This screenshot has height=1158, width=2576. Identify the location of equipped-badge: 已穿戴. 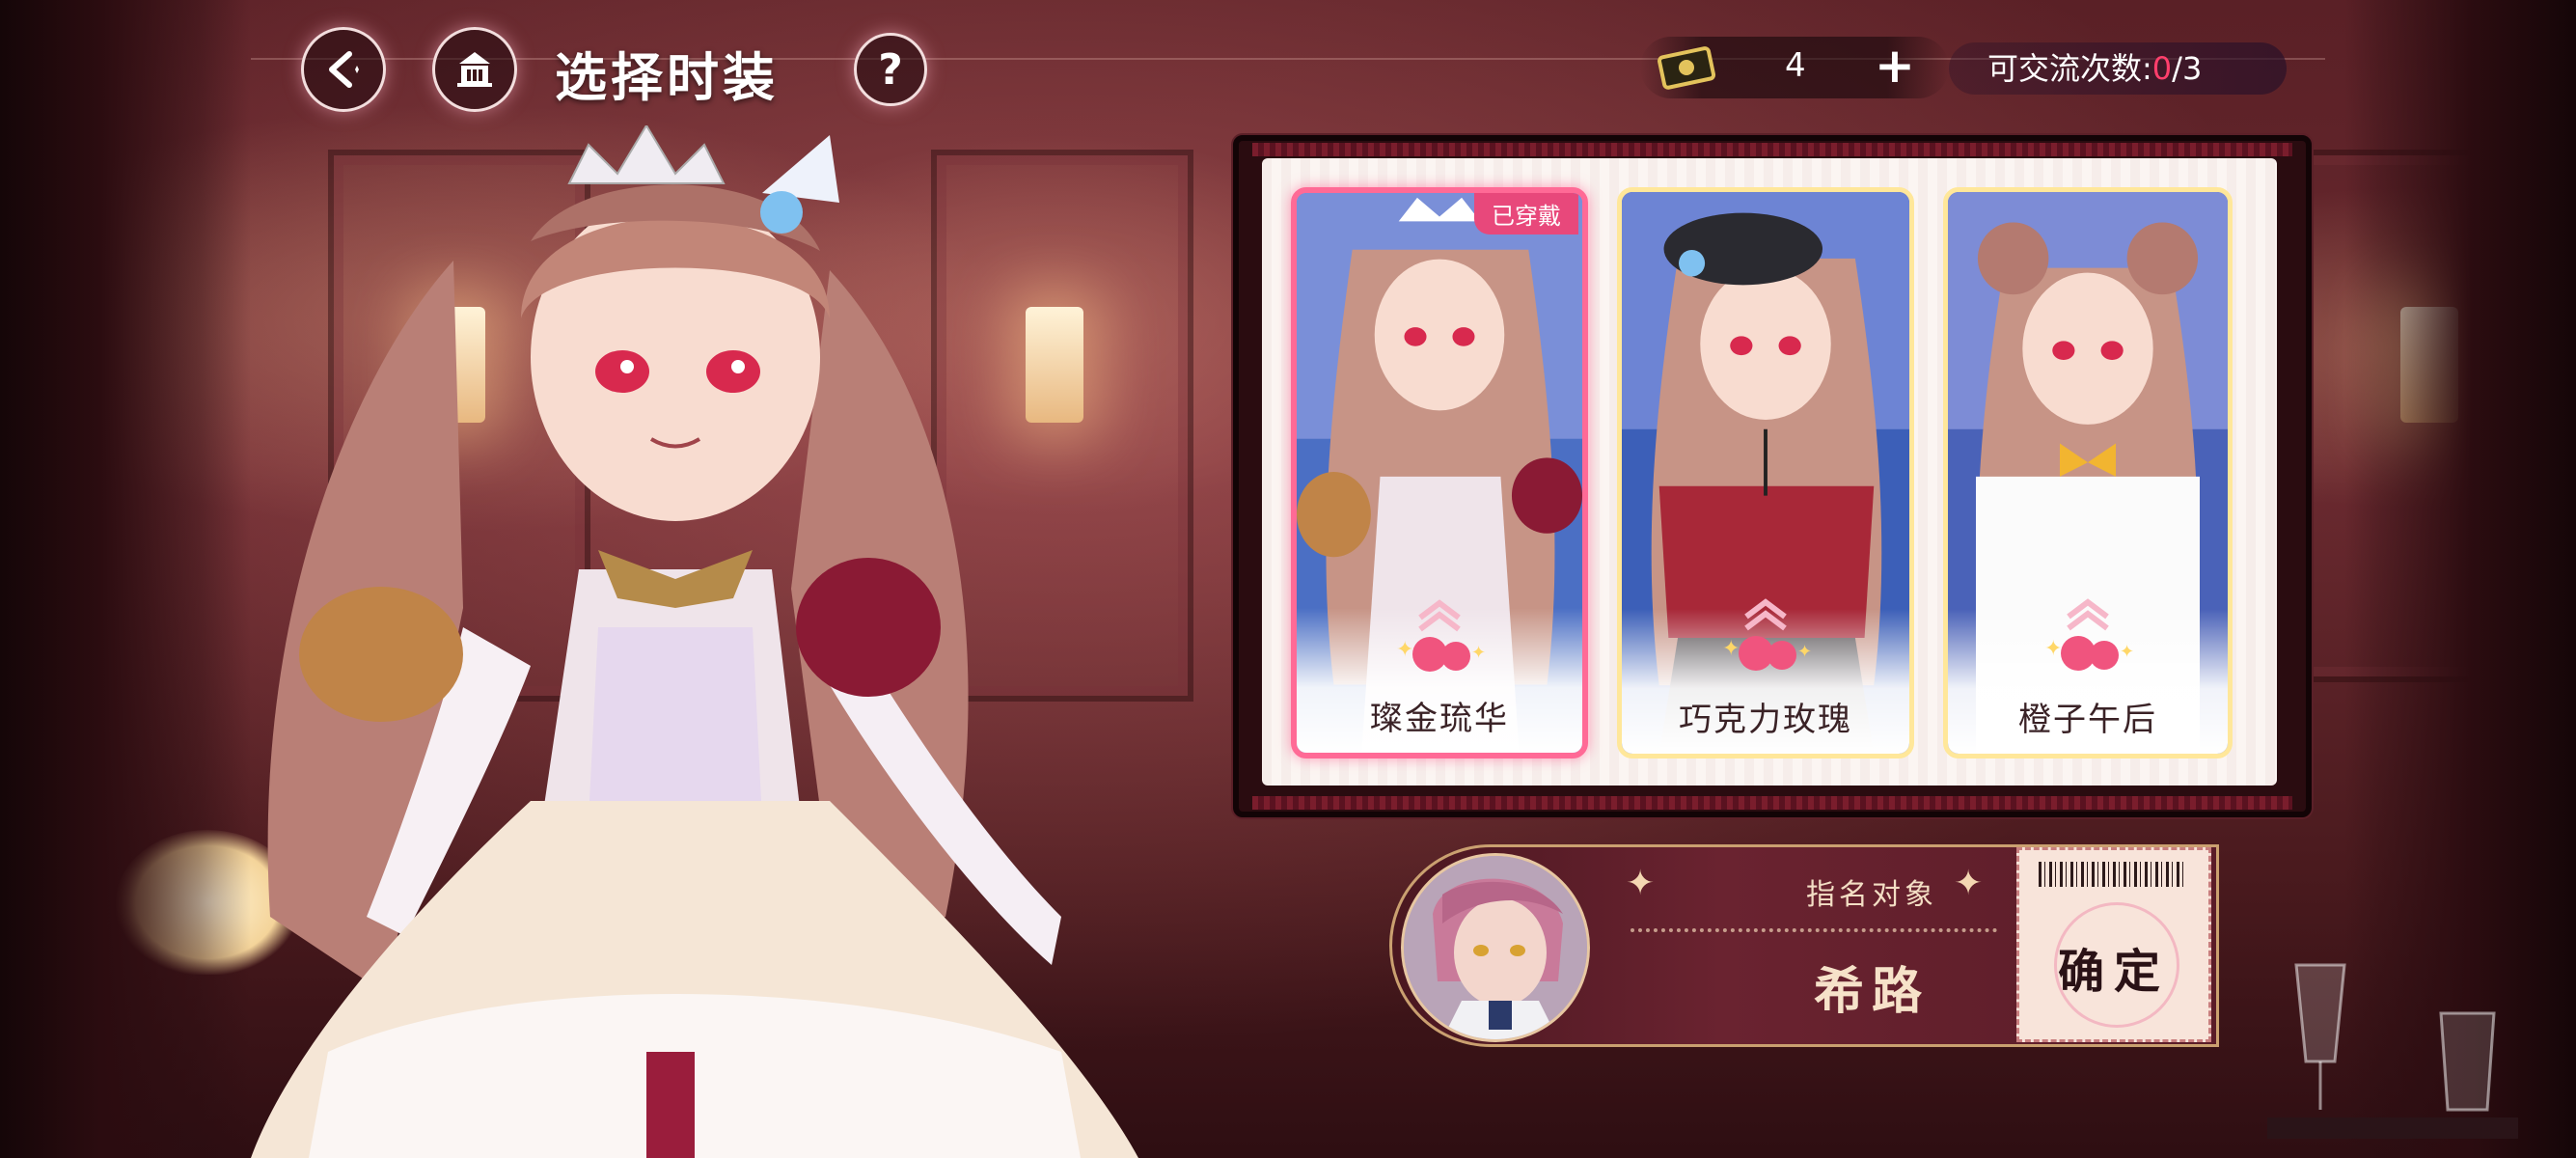
(1526, 213).